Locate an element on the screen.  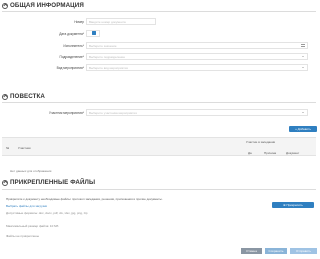
col-participation: Участие в заседании is located at coordinates (261, 142).